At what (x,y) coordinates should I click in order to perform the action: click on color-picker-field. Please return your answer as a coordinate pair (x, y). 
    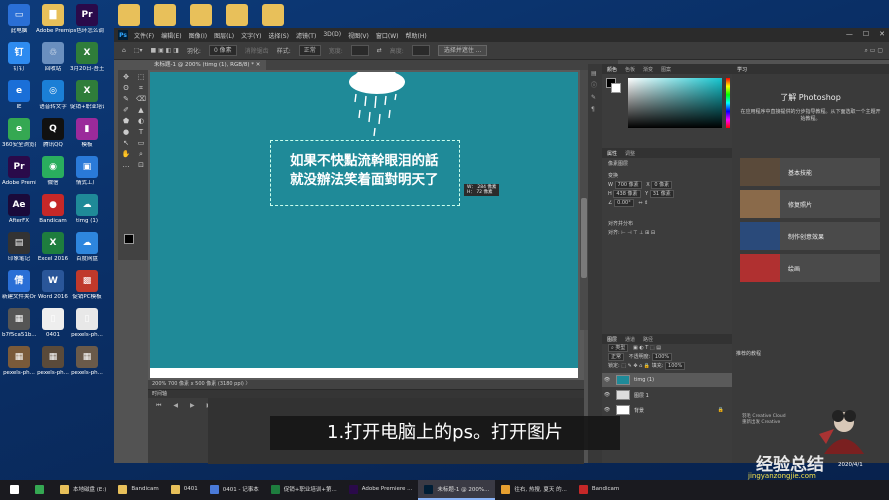
    Looking at the image, I should click on (675, 103).